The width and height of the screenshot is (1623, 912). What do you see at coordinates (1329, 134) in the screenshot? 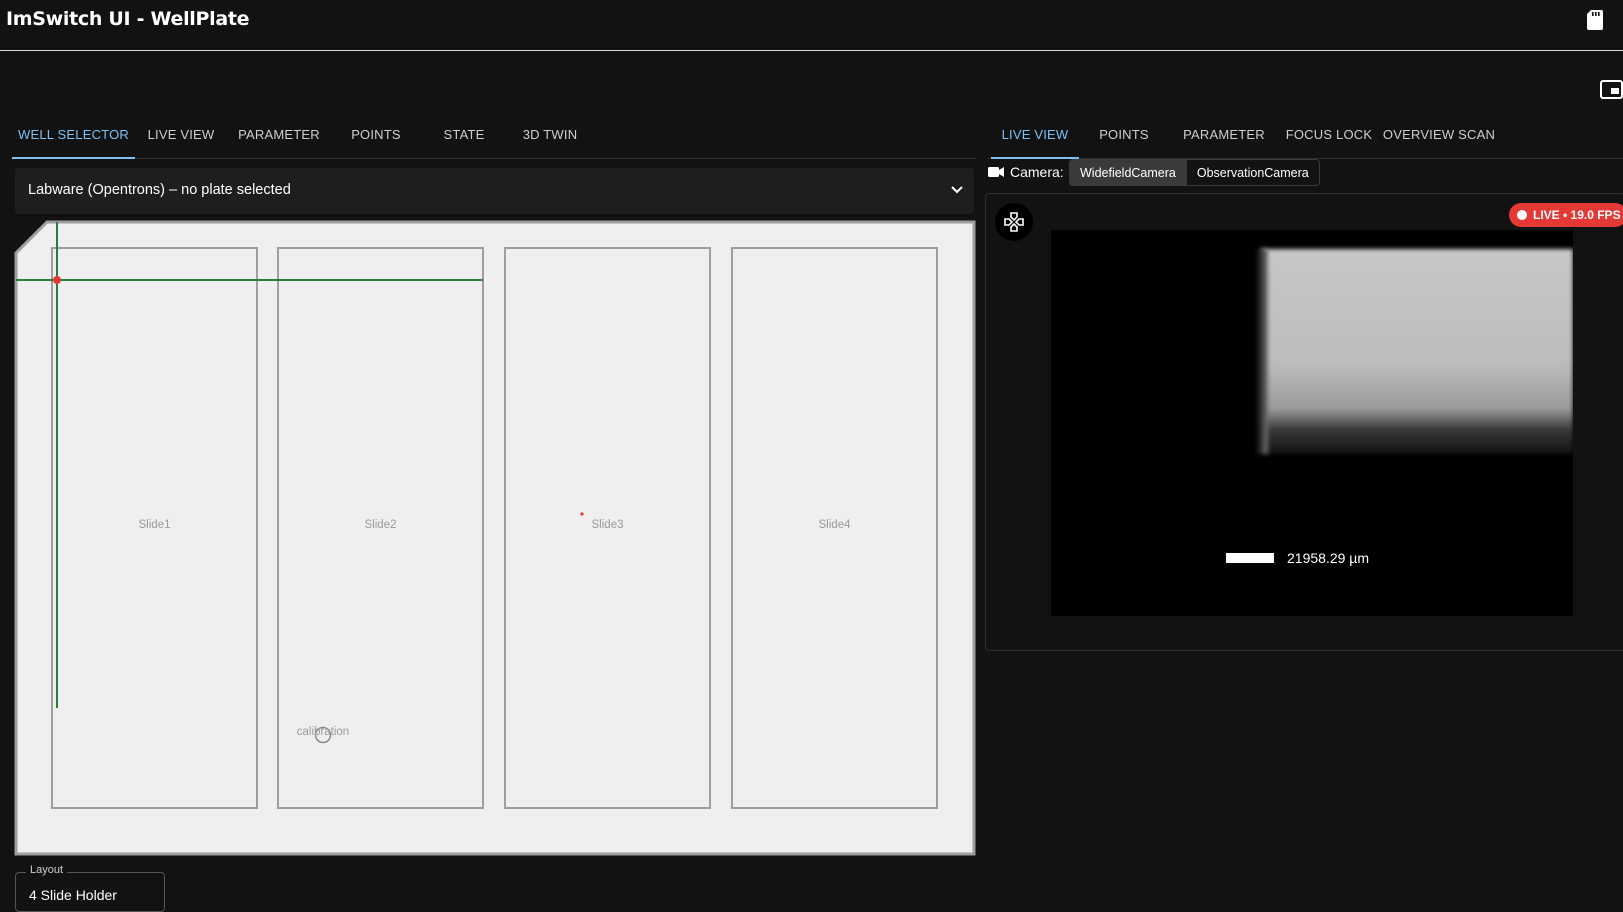
I see `tab-focus-lock: FOCUS LOCK` at bounding box center [1329, 134].